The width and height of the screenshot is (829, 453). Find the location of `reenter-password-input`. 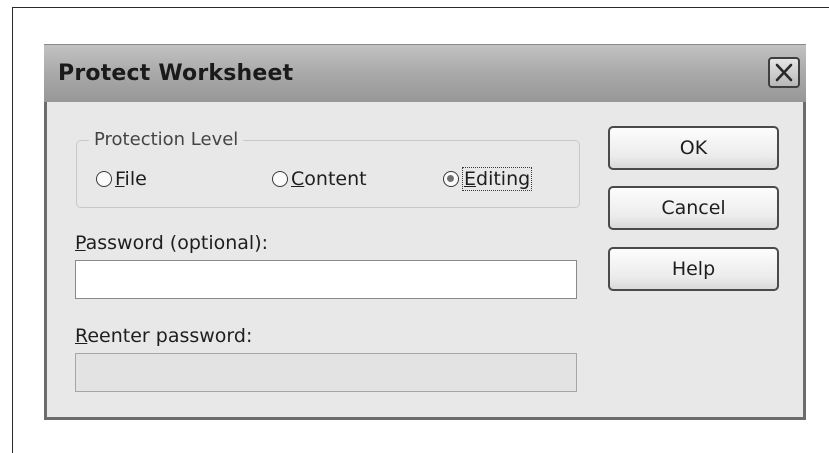

reenter-password-input is located at coordinates (326, 372).